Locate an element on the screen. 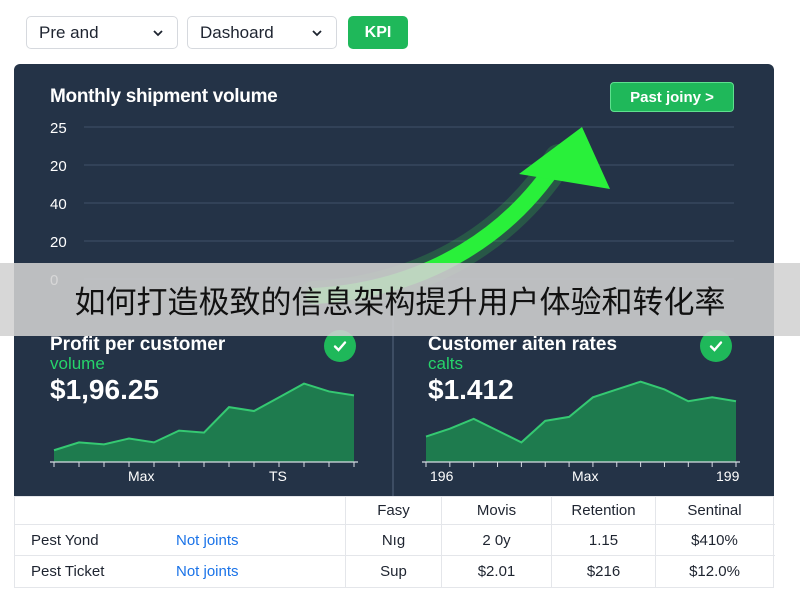 The width and height of the screenshot is (800, 600). filter-select-1: Pre and is located at coordinates (102, 32).